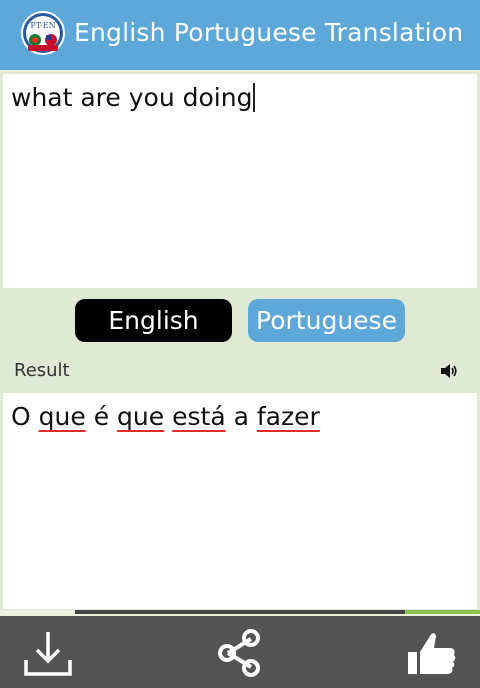 The height and width of the screenshot is (688, 480). I want to click on app-bar-divider, so click(240, 71).